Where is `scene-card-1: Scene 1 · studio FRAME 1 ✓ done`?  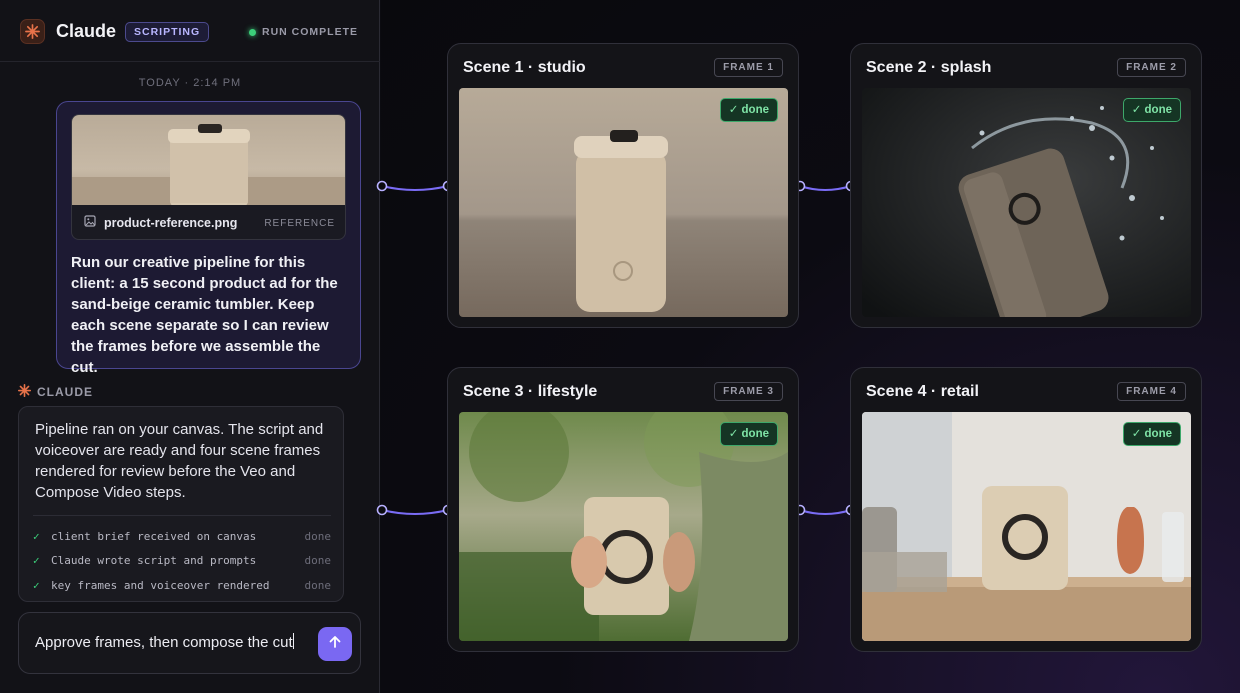
scene-card-1: Scene 1 · studio FRAME 1 ✓ done is located at coordinates (623, 185).